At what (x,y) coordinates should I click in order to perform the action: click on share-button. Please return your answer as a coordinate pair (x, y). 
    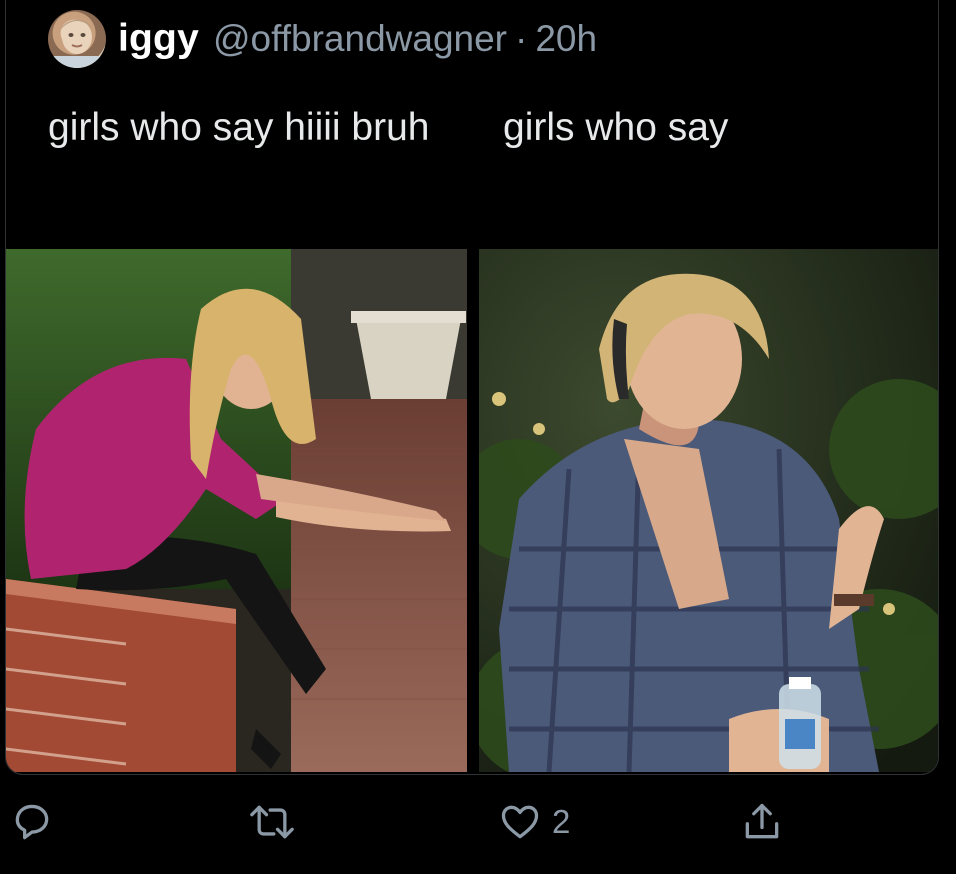
    Looking at the image, I should click on (762, 822).